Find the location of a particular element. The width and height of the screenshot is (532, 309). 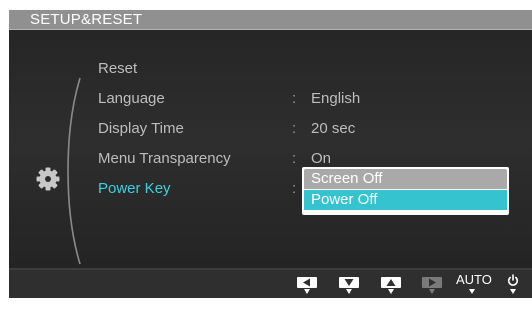

left-arrow-icon is located at coordinates (306, 282).